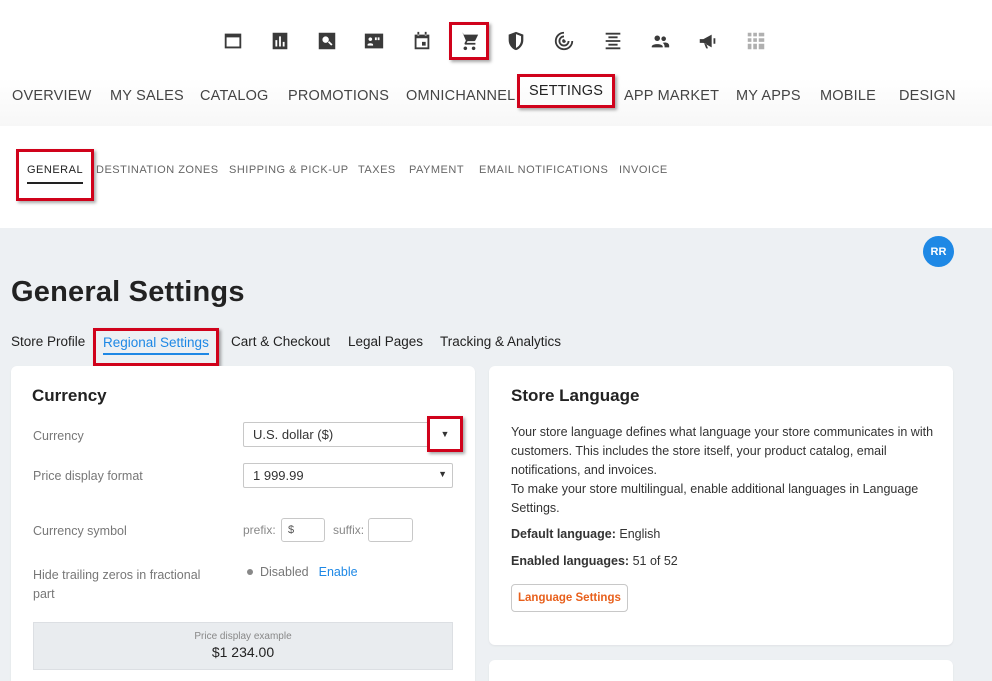 This screenshot has height=681, width=992. Describe the element at coordinates (156, 354) in the screenshot. I see `active-tab-underline` at that location.